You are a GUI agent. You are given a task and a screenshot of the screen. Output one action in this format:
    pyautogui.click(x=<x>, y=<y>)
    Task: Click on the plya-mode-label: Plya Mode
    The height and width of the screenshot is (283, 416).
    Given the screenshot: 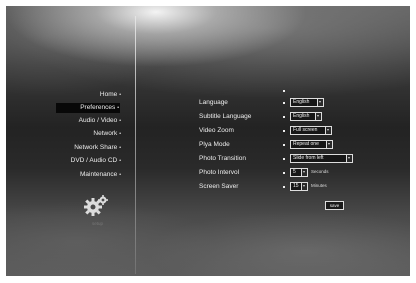 What is the action you would take?
    pyautogui.click(x=214, y=144)
    